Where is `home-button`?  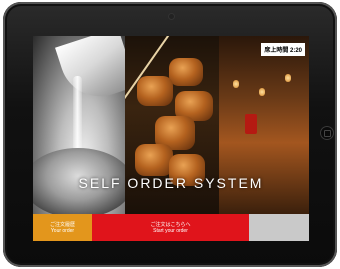
home-button is located at coordinates (327, 133).